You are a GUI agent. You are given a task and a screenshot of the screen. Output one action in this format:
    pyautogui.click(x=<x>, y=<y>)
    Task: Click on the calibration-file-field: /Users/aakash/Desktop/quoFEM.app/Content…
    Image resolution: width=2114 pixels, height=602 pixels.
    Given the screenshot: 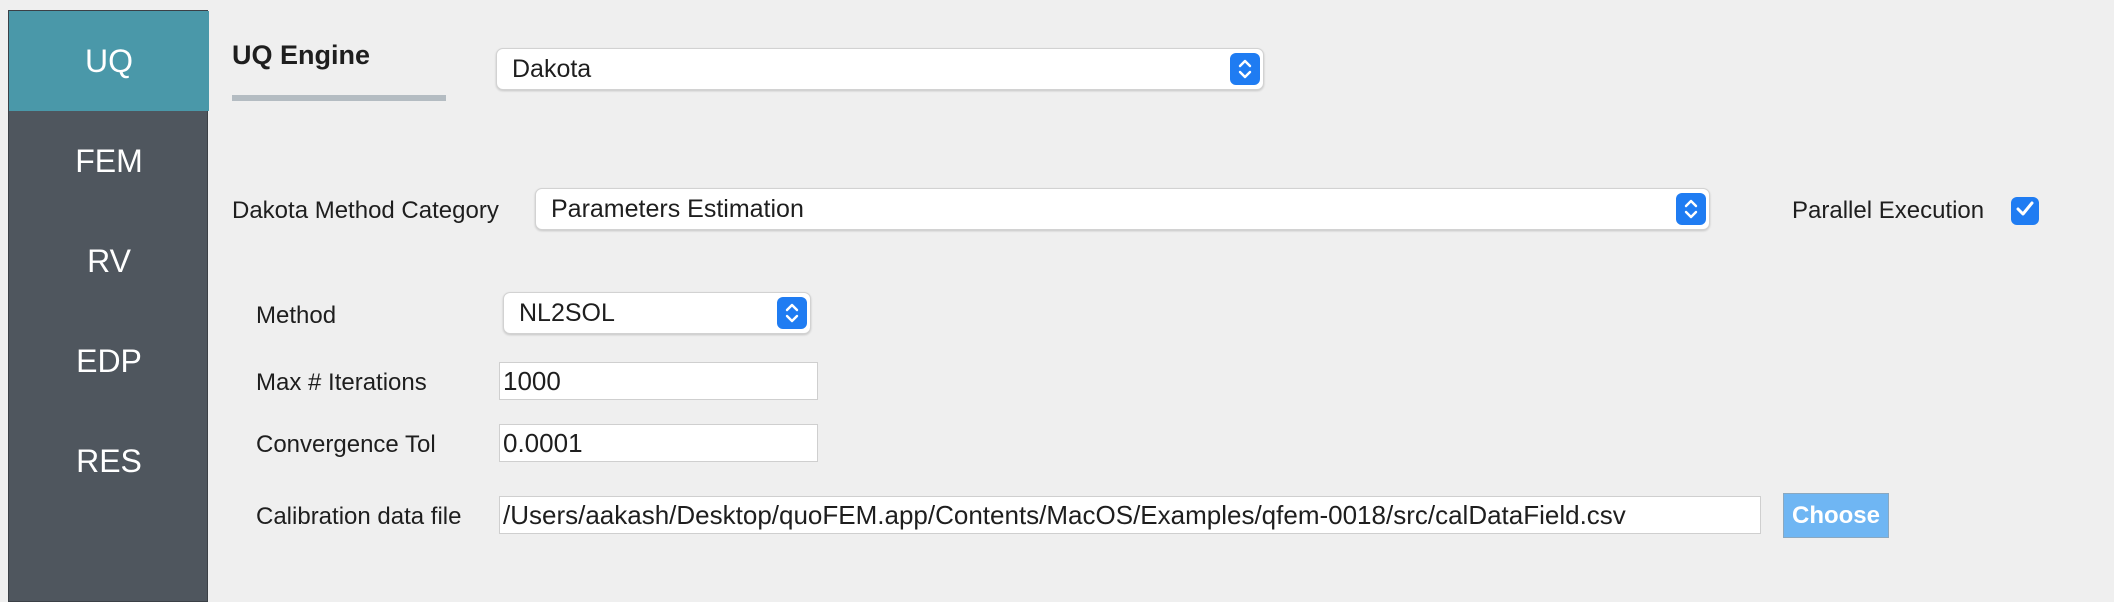 What is the action you would take?
    pyautogui.click(x=1130, y=515)
    